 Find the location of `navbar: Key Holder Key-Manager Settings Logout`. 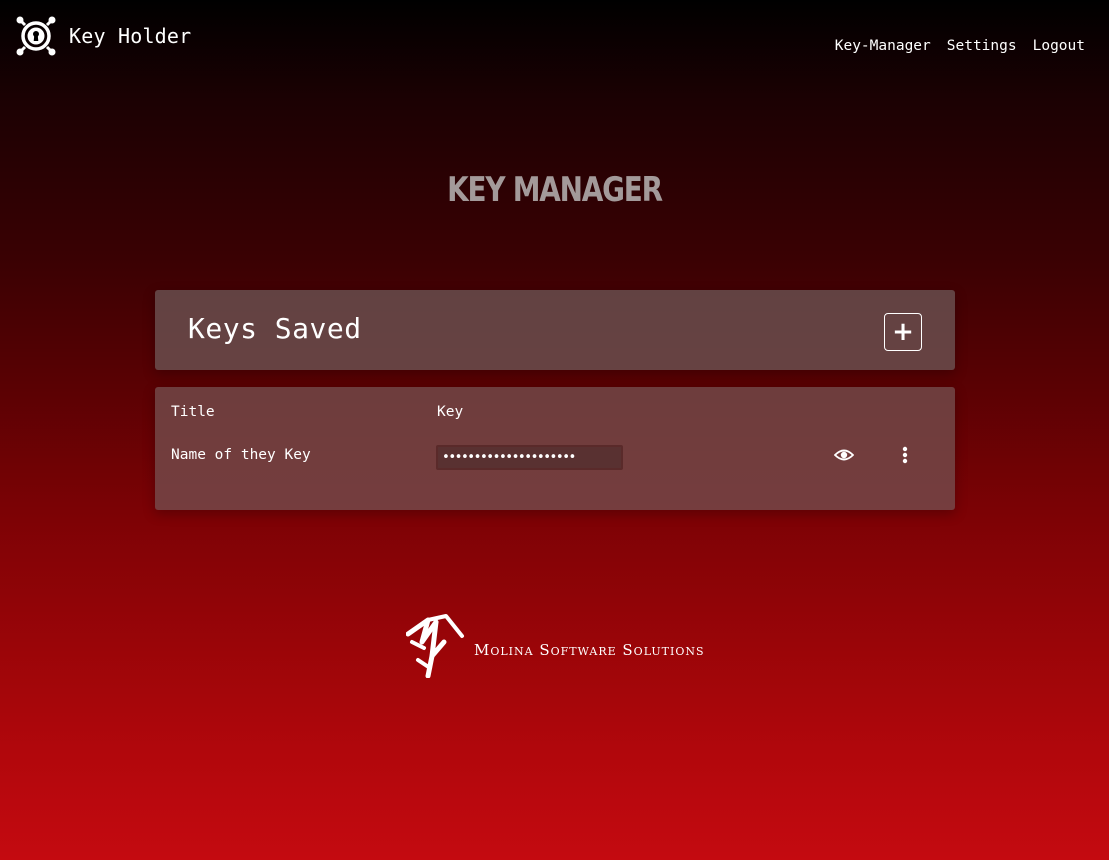

navbar: Key Holder Key-Manager Settings Logout is located at coordinates (554, 40).